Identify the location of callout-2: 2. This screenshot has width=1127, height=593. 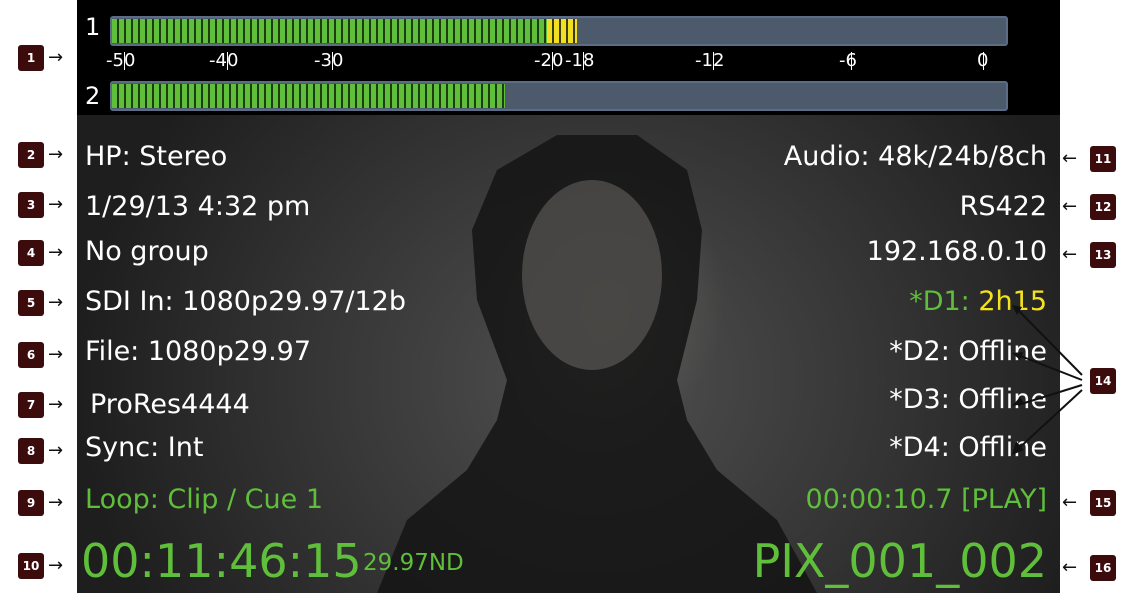
(31, 155).